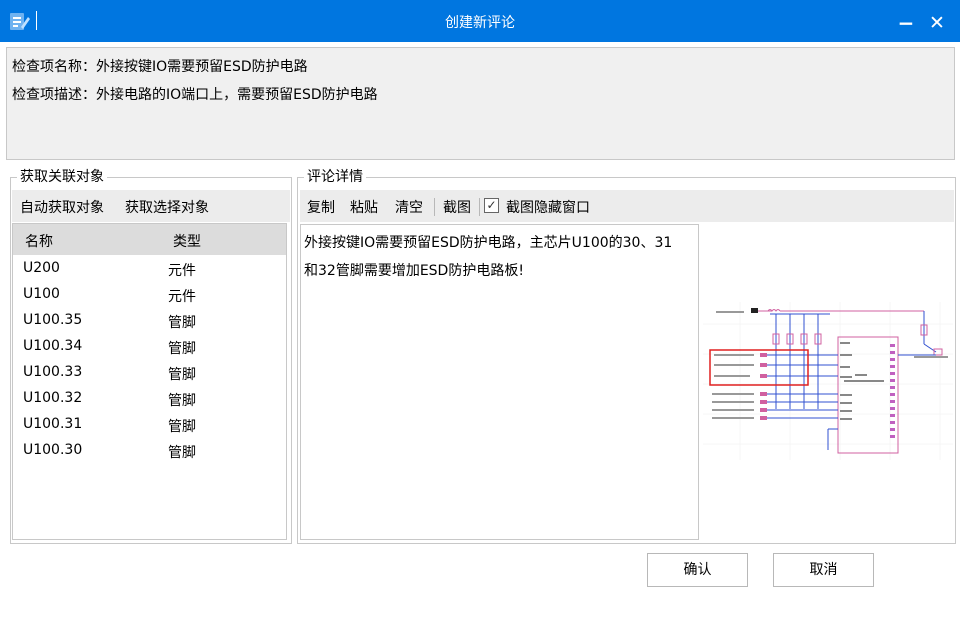  What do you see at coordinates (906, 21) in the screenshot?
I see `minimize-button: −` at bounding box center [906, 21].